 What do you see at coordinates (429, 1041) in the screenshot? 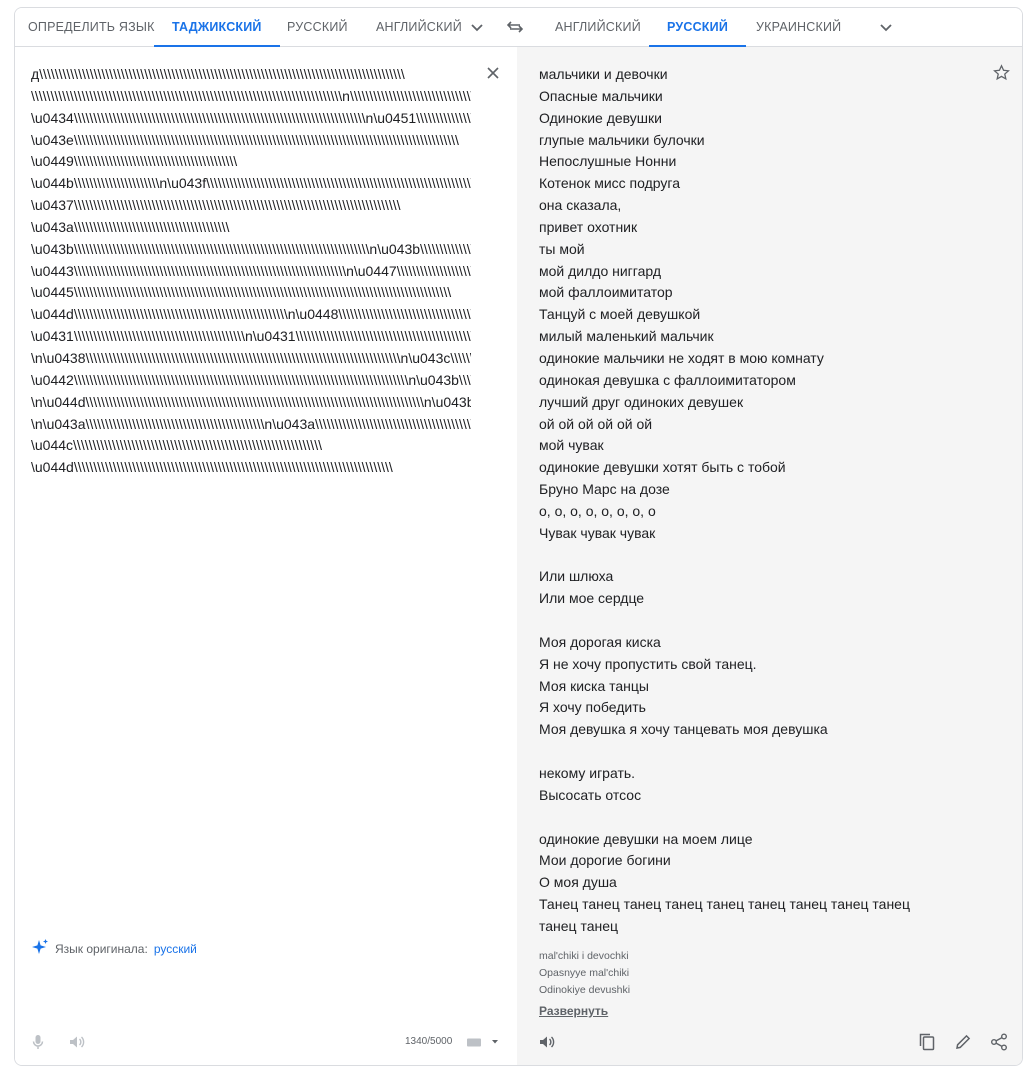
I see `char-counter: 1340/5000` at bounding box center [429, 1041].